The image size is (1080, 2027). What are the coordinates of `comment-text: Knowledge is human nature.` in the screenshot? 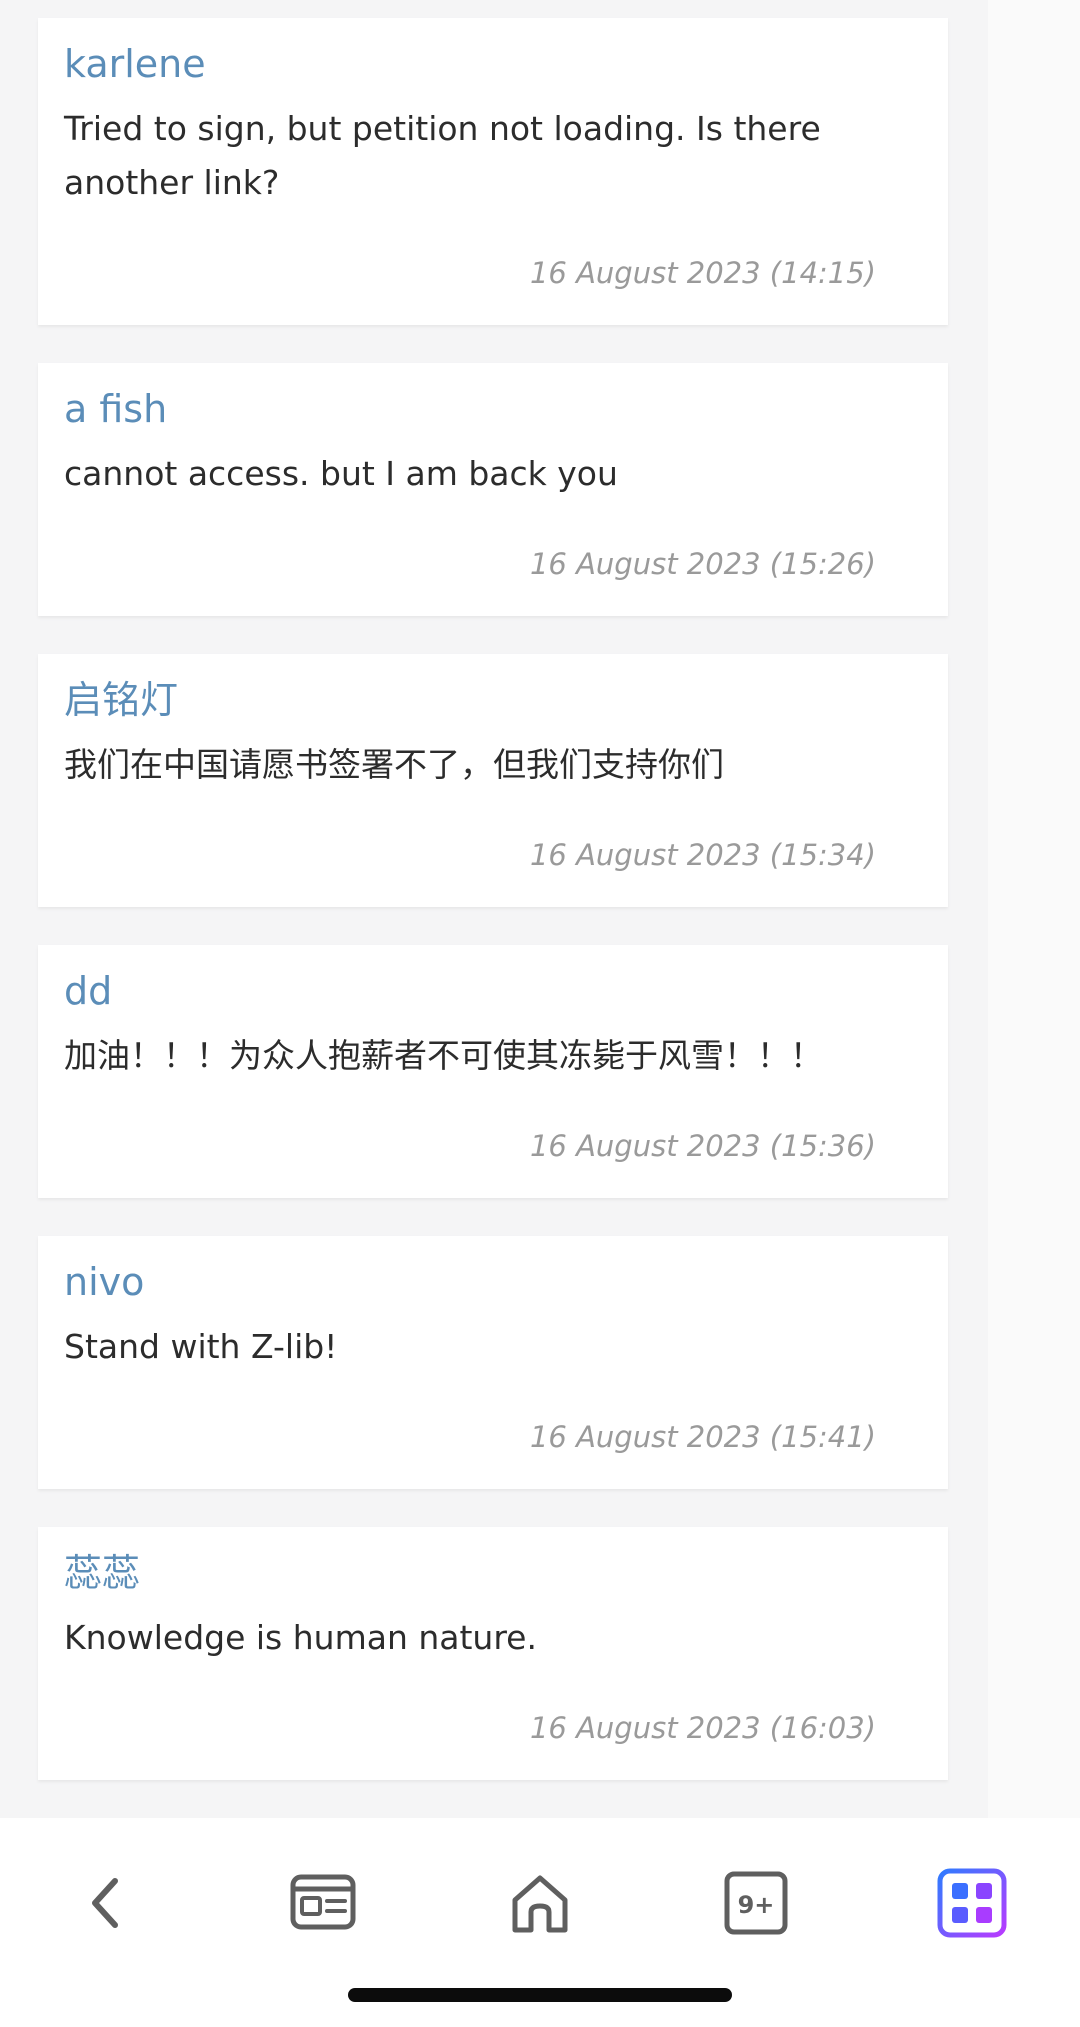 It's located at (300, 1637).